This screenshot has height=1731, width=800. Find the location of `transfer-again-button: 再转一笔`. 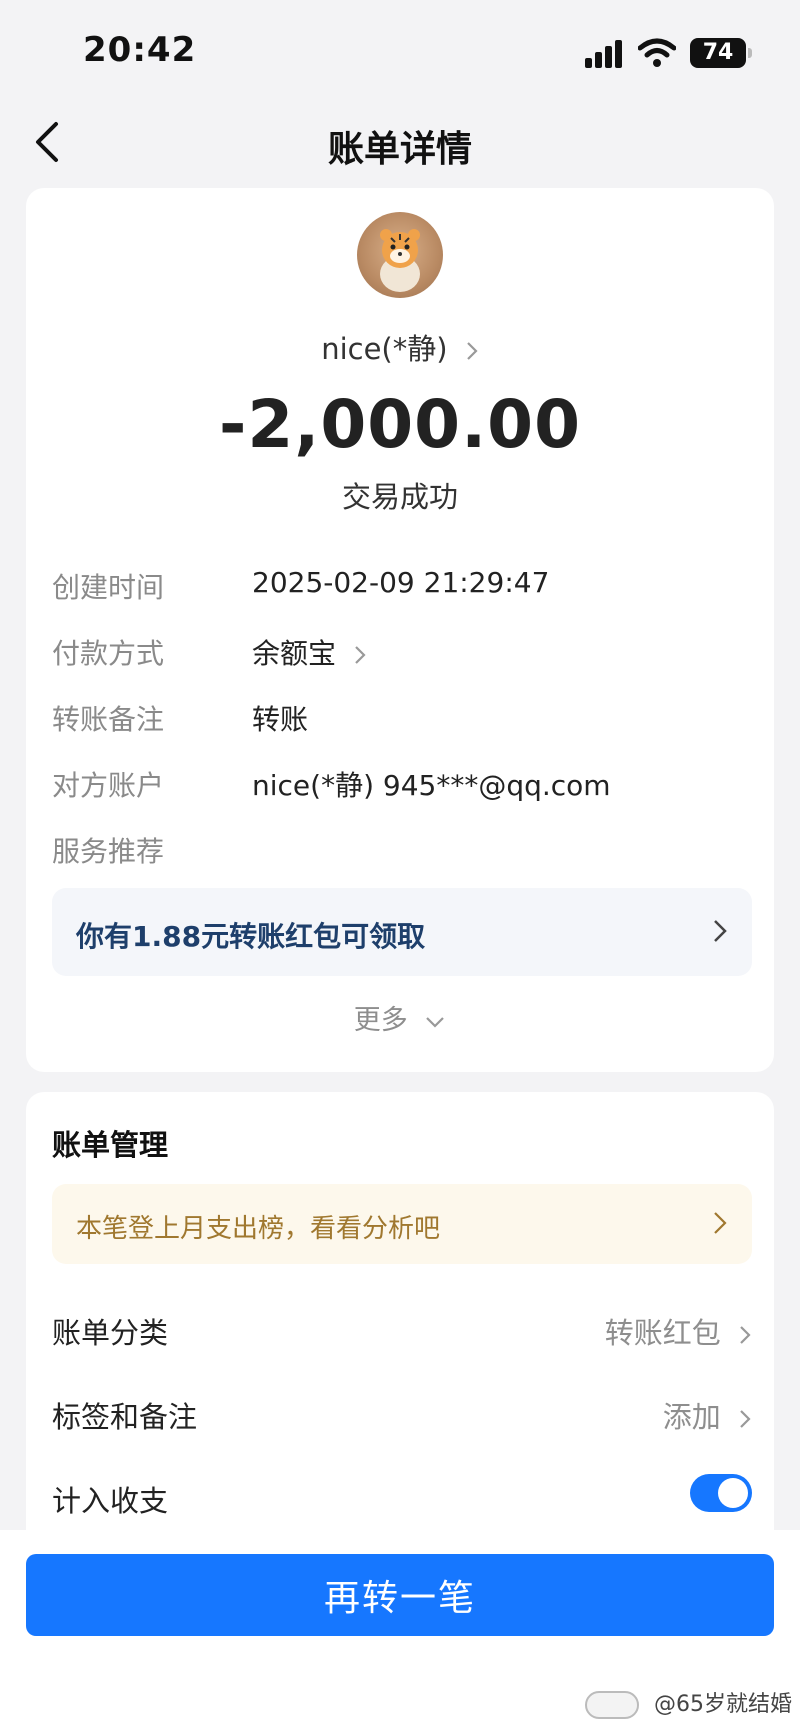

transfer-again-button: 再转一笔 is located at coordinates (400, 1595).